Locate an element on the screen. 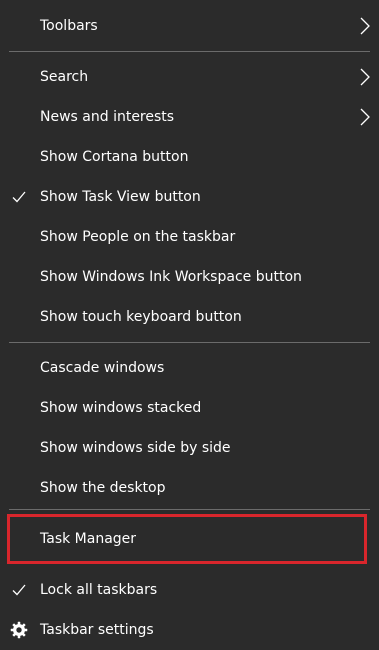  menu-item-show-windows-side-by-side: Show windows side by side is located at coordinates (189, 448).